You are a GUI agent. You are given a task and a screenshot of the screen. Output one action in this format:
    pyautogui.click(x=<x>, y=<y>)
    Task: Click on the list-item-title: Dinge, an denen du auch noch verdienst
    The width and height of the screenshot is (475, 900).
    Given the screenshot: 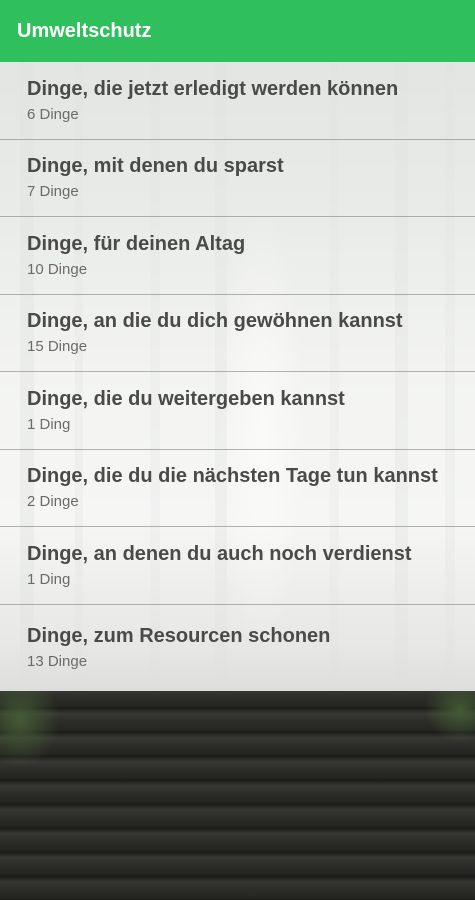 What is the action you would take?
    pyautogui.click(x=219, y=553)
    